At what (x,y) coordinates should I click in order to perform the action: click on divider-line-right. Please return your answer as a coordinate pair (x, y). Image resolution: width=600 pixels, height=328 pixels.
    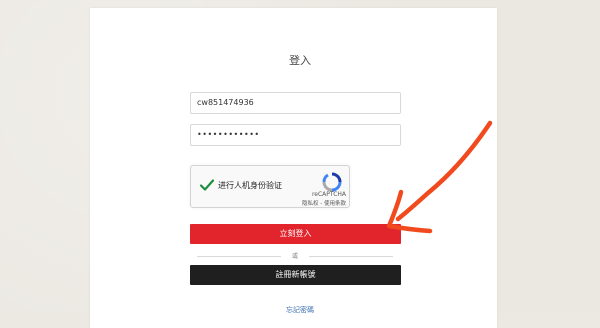
    Looking at the image, I should click on (351, 256).